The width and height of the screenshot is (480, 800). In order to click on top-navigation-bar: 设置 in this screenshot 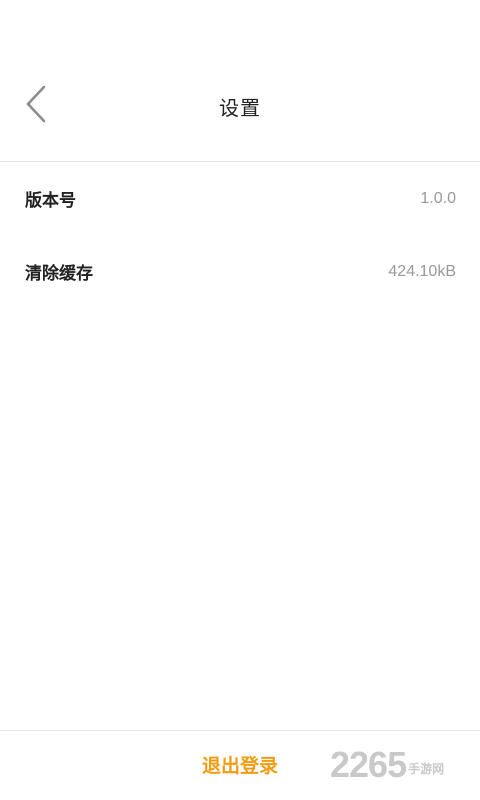, I will do `click(240, 109)`.